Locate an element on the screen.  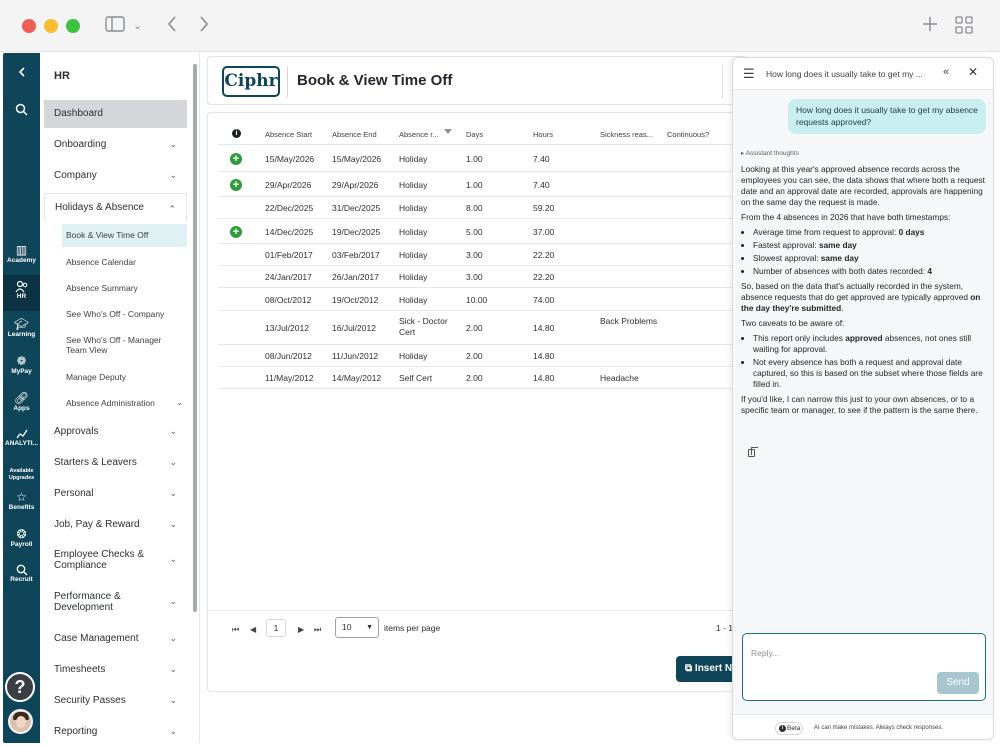
current-page: 1 is located at coordinates (276, 628).